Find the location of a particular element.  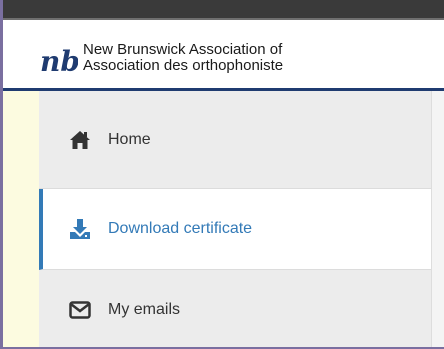

envelope-icon is located at coordinates (80, 310).